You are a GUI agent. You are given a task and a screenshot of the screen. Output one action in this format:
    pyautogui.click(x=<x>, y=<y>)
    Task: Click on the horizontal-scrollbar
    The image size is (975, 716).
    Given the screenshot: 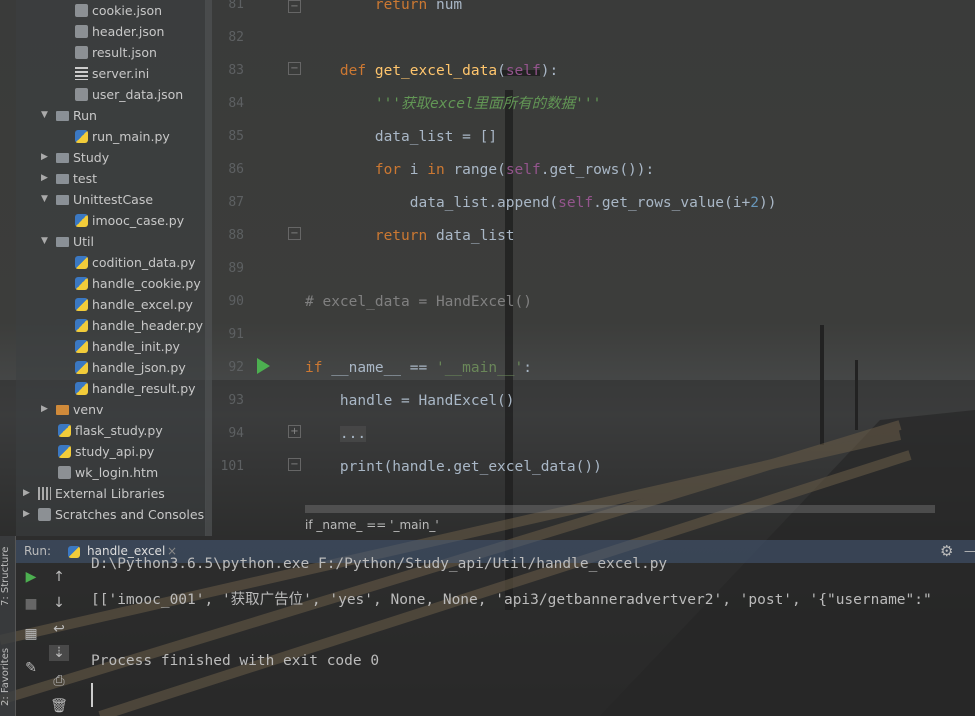 What is the action you would take?
    pyautogui.click(x=620, y=509)
    